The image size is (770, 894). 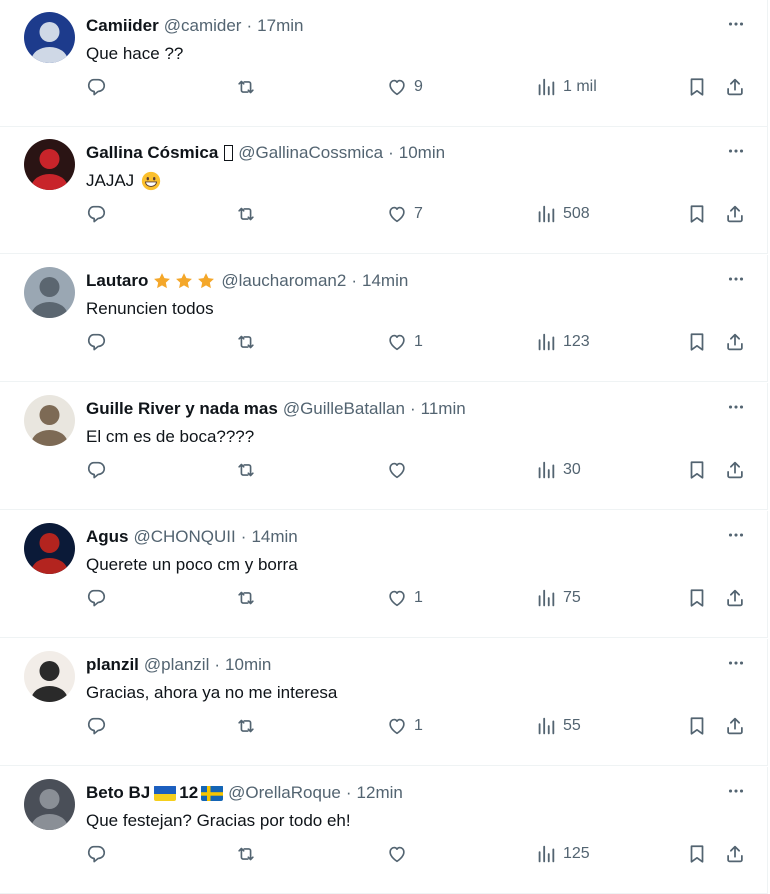 I want to click on display-name: planzil, so click(x=112, y=665).